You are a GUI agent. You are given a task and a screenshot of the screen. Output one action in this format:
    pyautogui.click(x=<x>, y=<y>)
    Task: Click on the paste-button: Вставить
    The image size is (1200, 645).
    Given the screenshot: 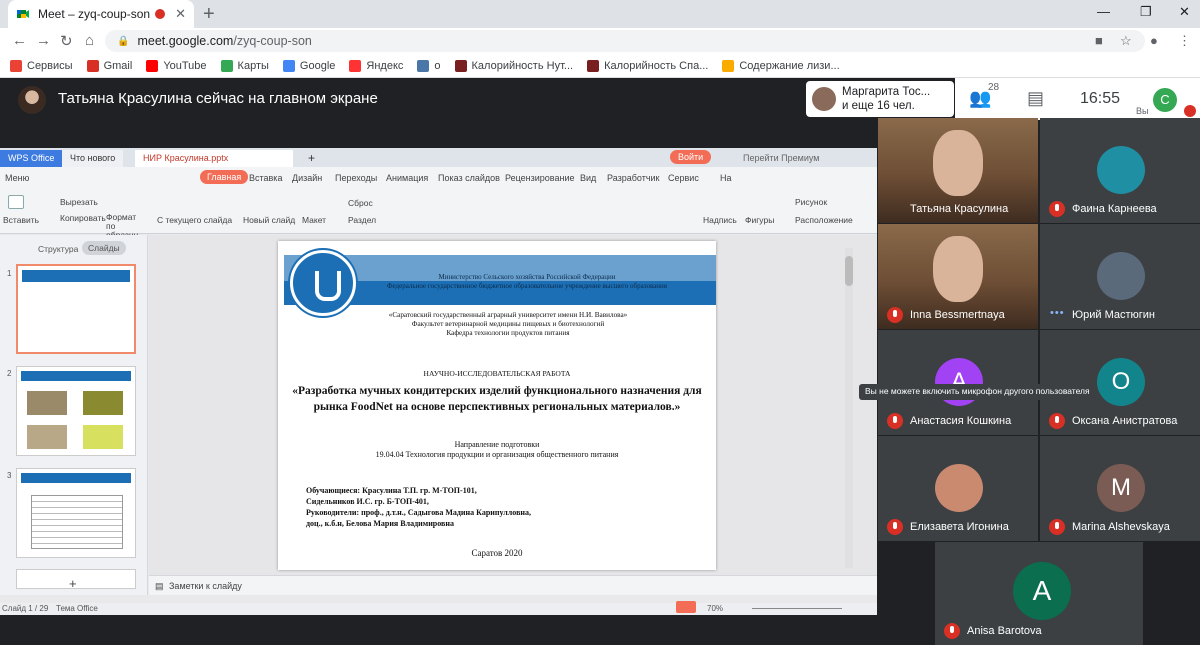 What is the action you would take?
    pyautogui.click(x=21, y=220)
    